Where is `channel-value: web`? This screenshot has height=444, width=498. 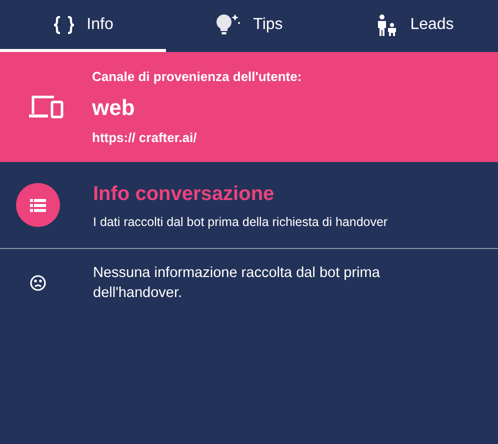 channel-value: web is located at coordinates (114, 108).